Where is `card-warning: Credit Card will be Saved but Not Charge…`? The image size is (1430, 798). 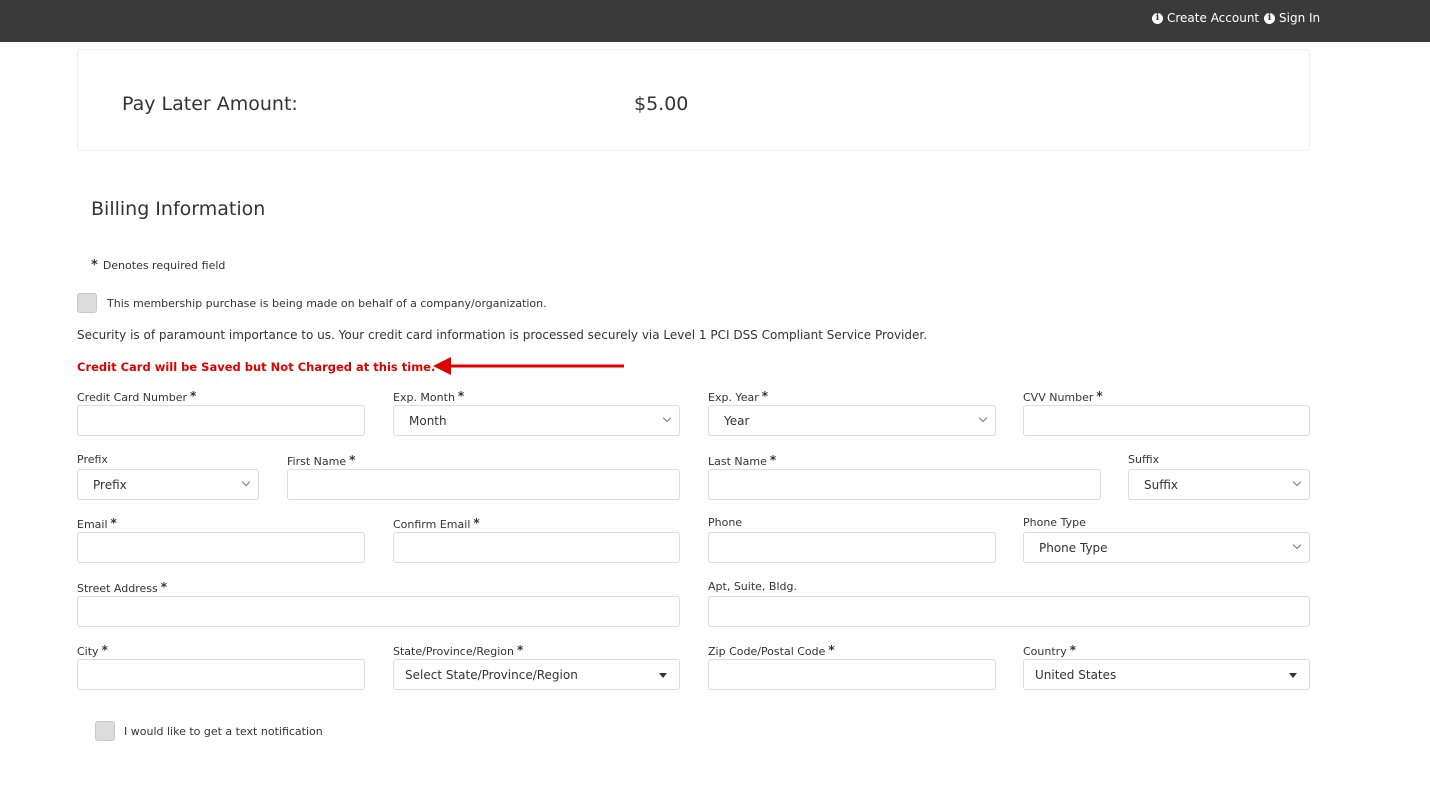 card-warning: Credit Card will be Saved but Not Charge… is located at coordinates (256, 367).